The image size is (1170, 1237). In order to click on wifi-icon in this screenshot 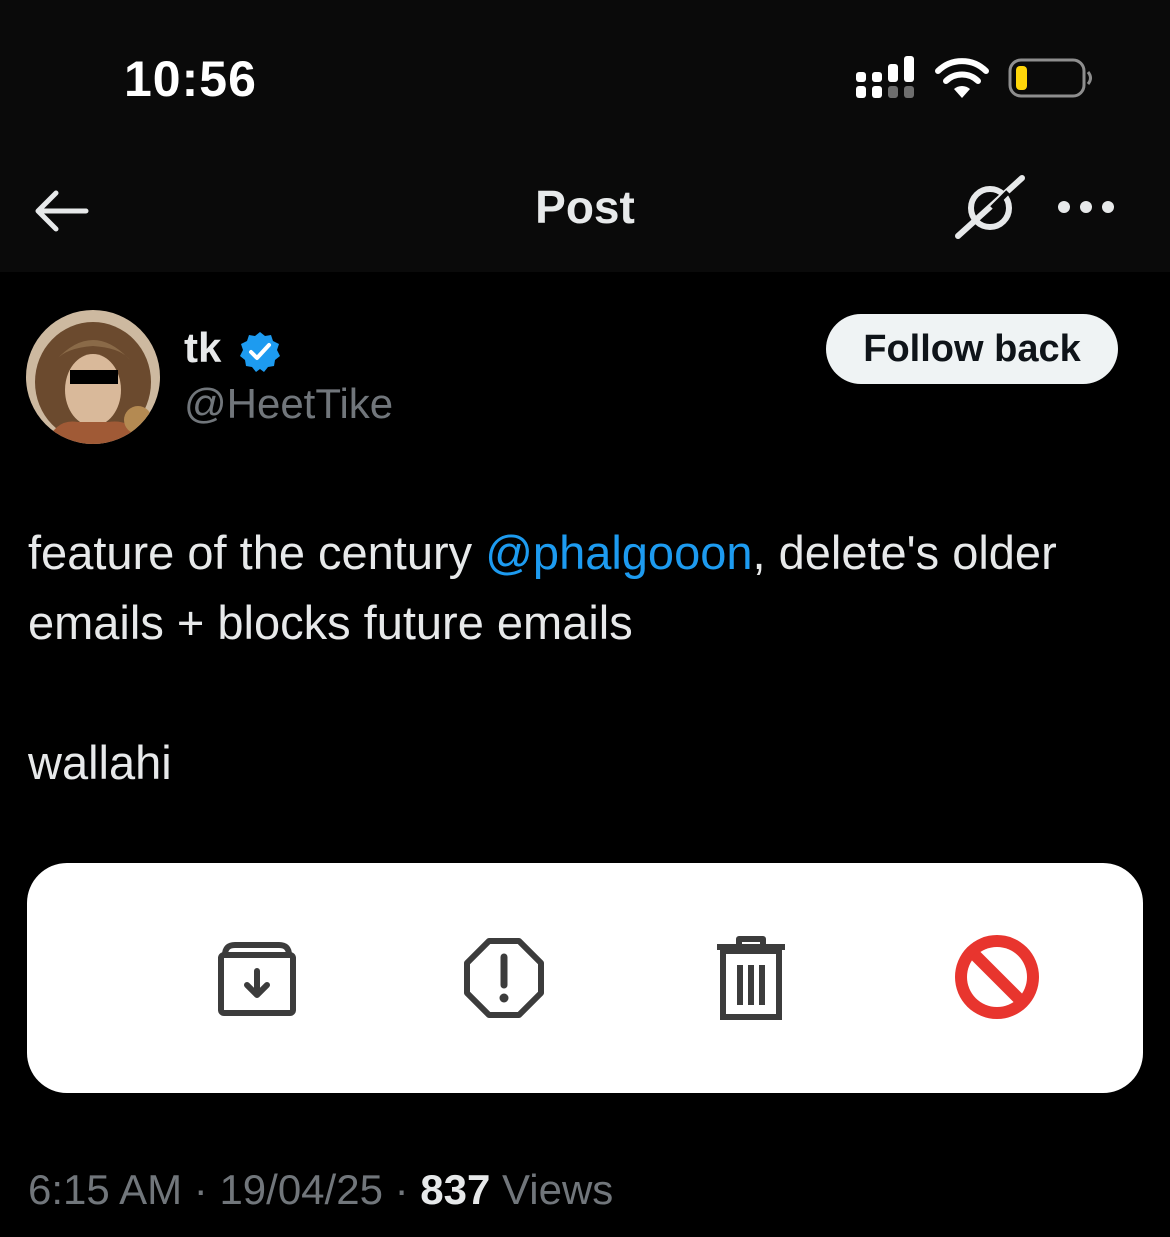, I will do `click(962, 78)`.